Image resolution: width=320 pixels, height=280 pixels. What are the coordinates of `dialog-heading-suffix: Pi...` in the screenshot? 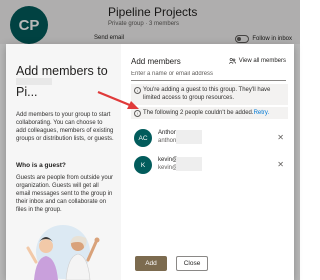 It's located at (27, 92).